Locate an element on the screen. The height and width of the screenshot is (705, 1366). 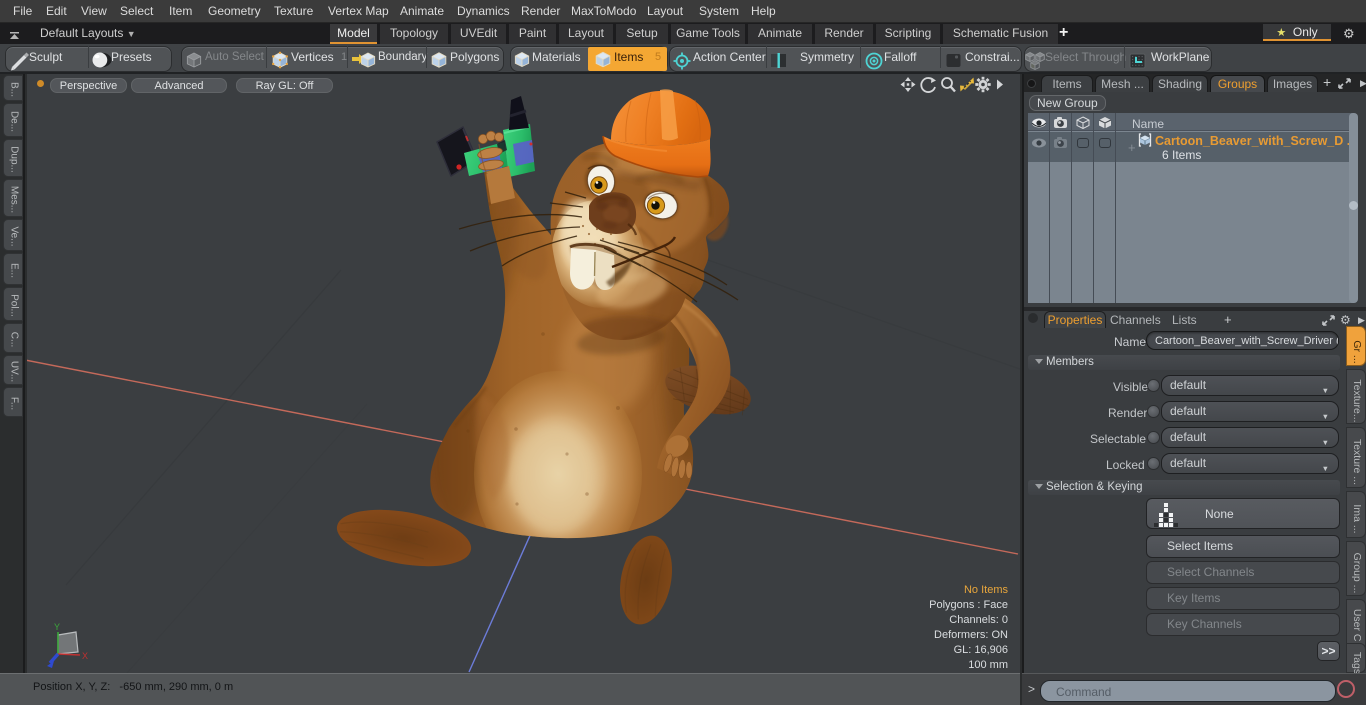
svg-text: Y is located at coordinates (57, 627).